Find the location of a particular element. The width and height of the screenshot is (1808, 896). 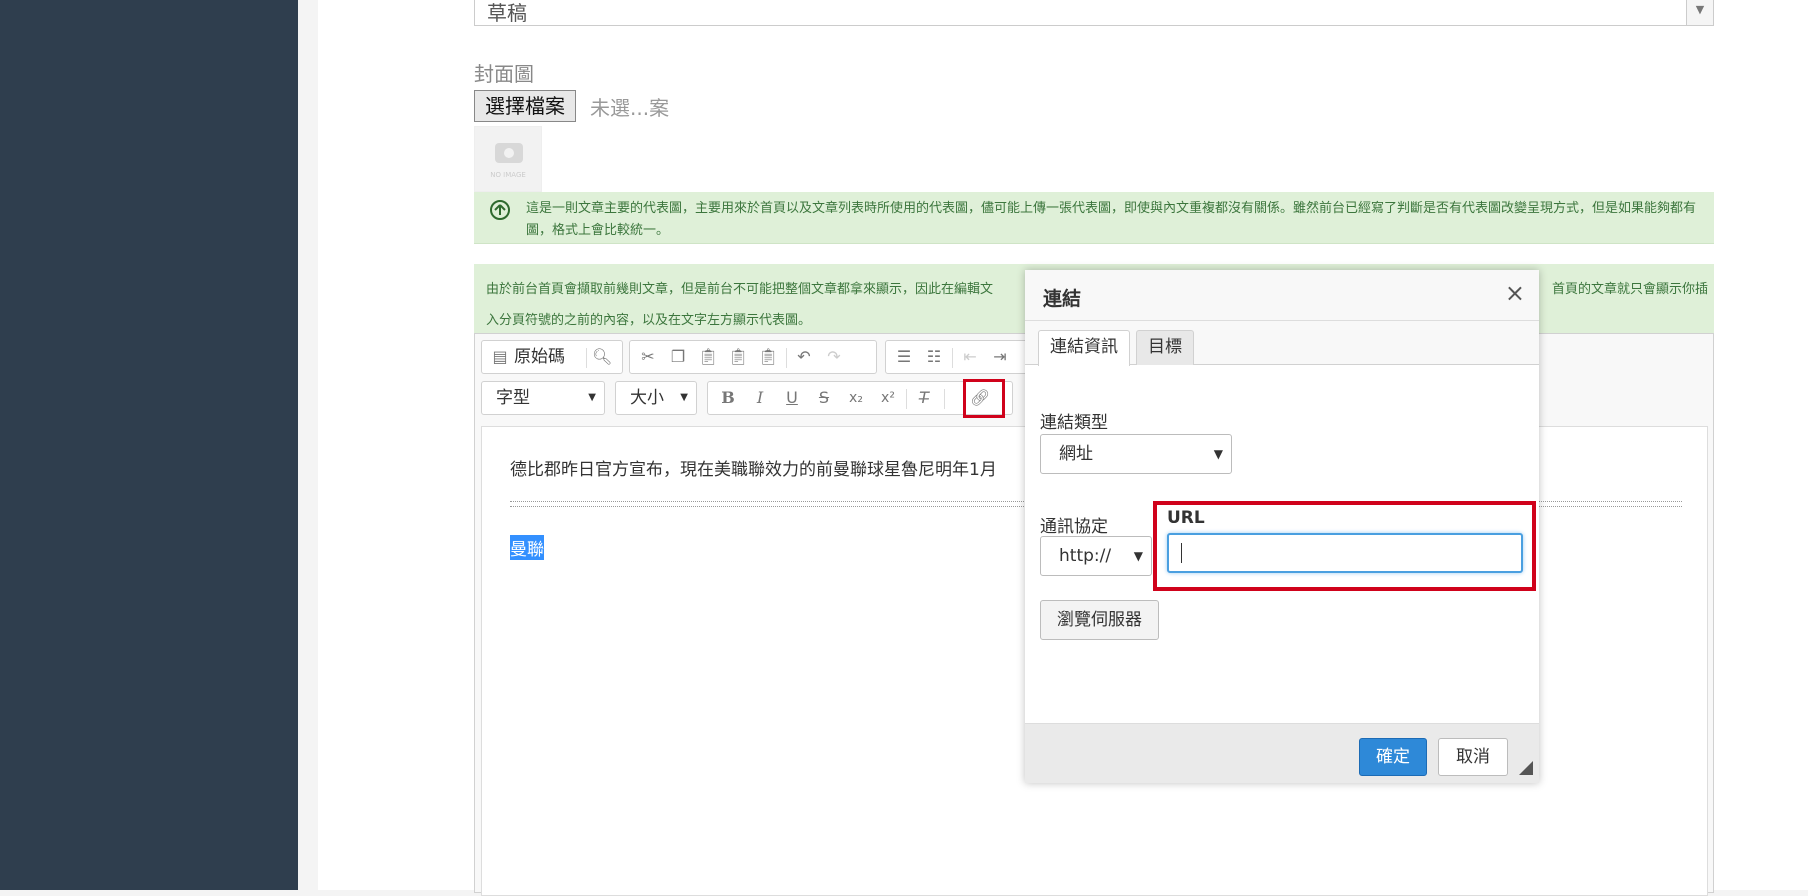

preview-icon: 🔍︎ is located at coordinates (602, 357).